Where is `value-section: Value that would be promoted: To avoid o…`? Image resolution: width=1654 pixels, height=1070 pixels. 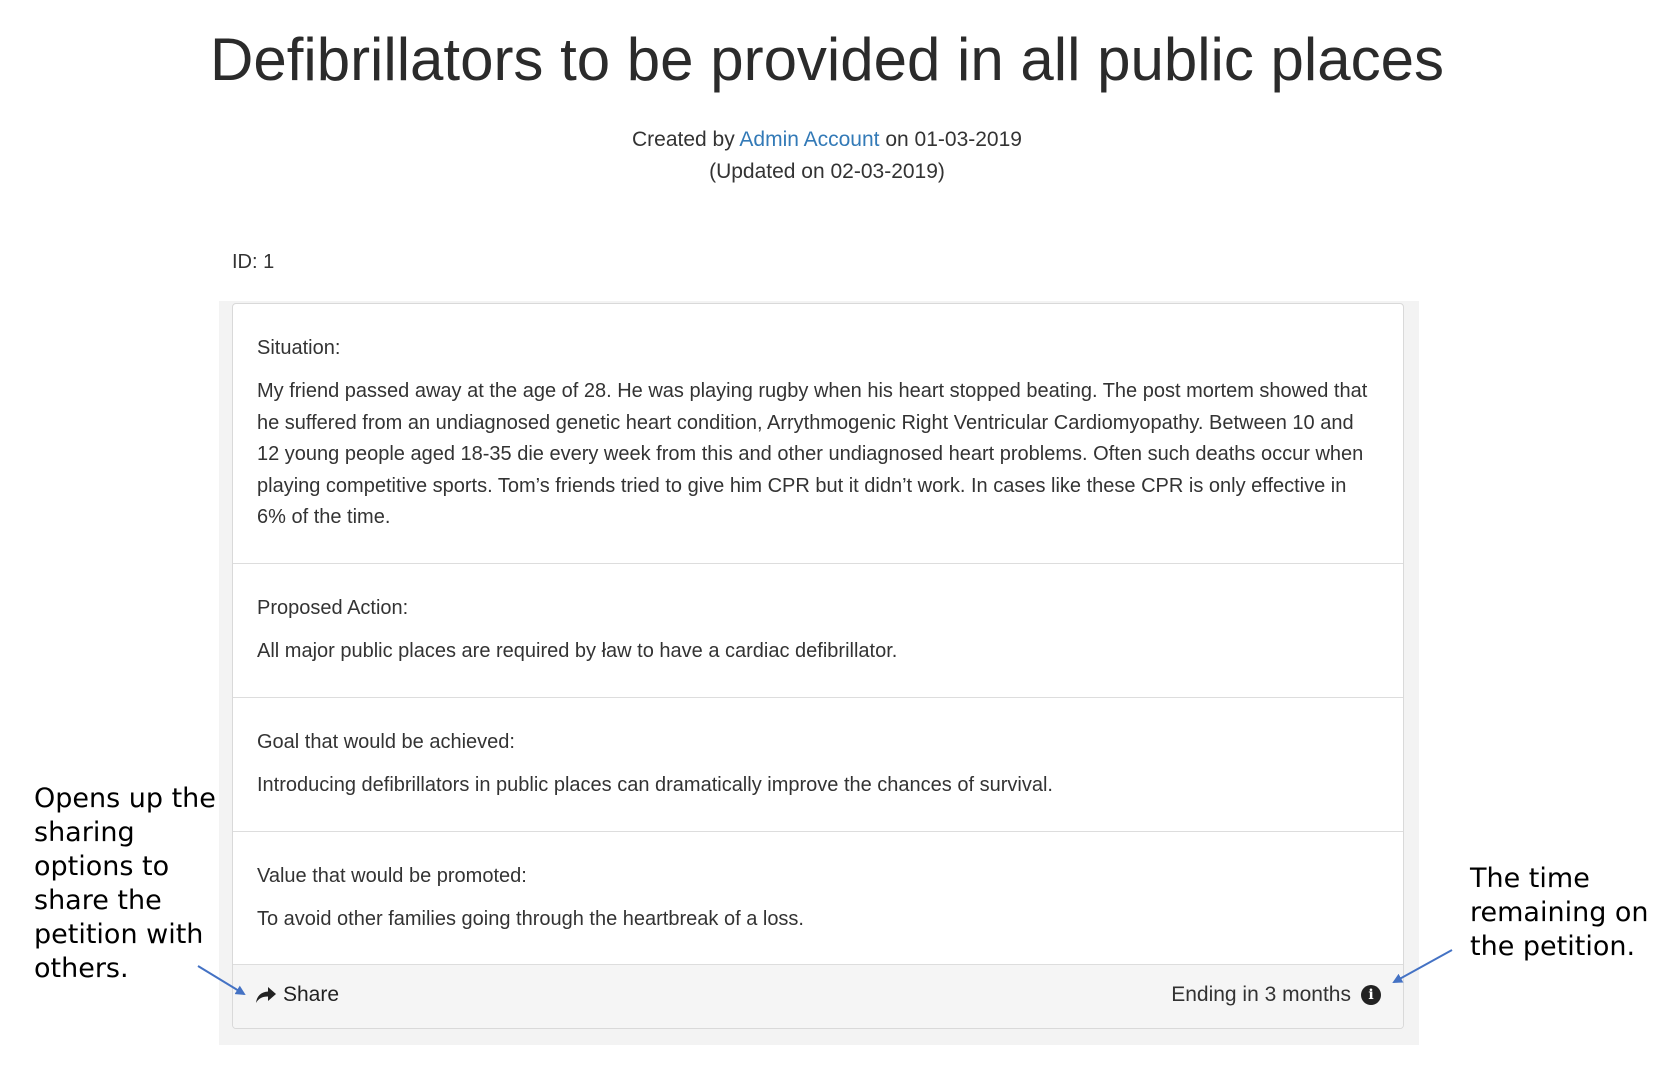 value-section: Value that would be promoted: To avoid o… is located at coordinates (818, 899).